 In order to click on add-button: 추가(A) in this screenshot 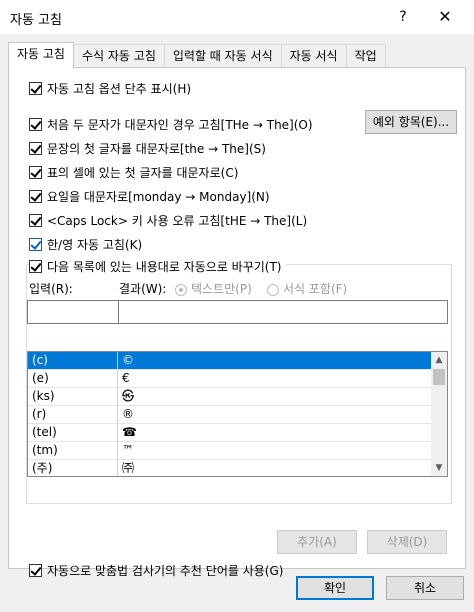, I will do `click(317, 542)`.